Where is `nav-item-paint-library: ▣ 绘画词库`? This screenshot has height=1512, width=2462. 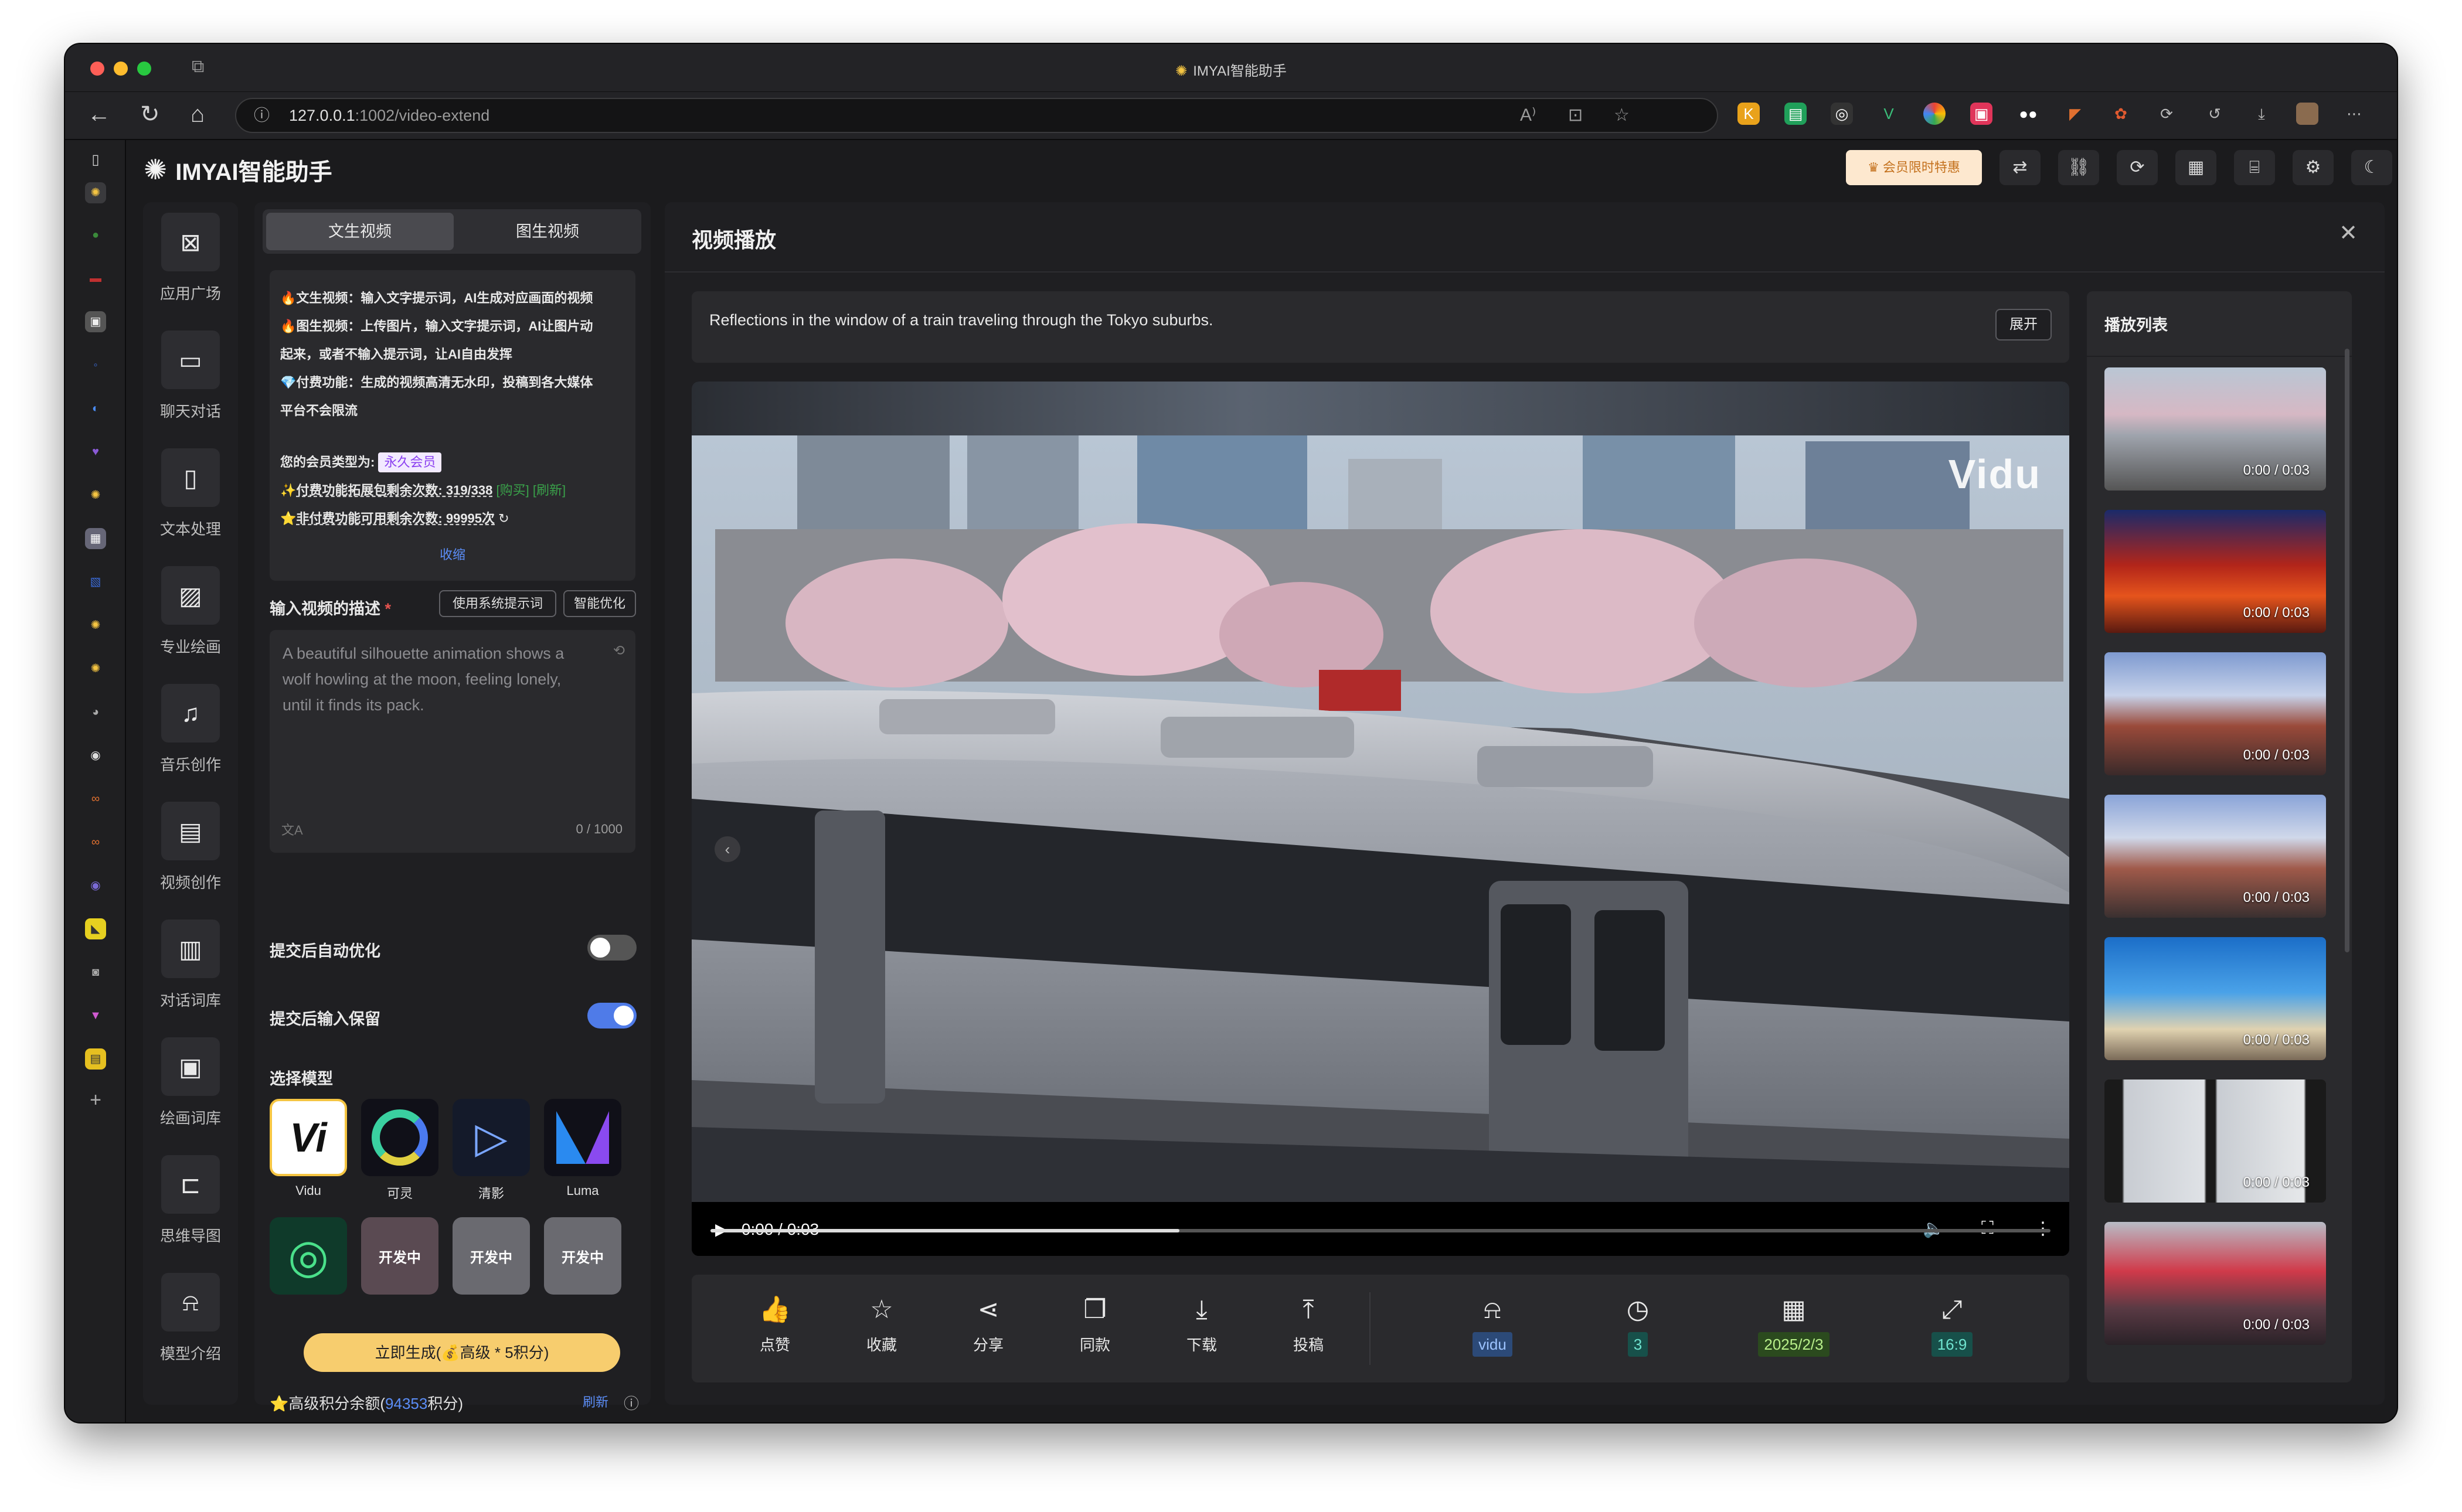
nav-item-paint-library: ▣ 绘画词库 is located at coordinates (190, 1082).